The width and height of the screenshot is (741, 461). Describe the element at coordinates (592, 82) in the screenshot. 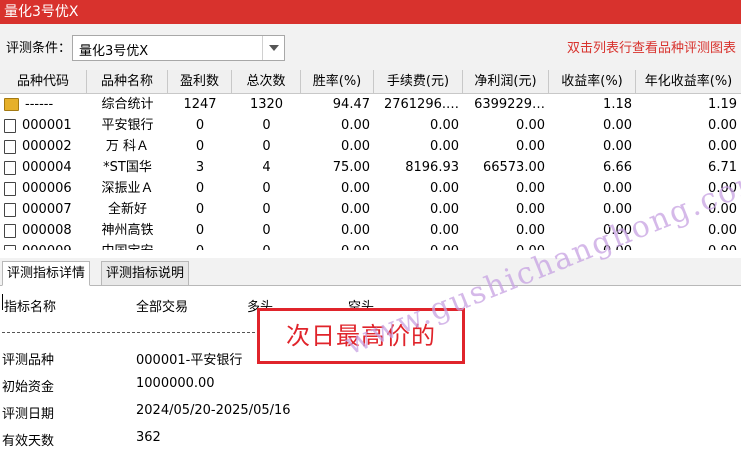

I see `column-header: 收益率(%)` at that location.